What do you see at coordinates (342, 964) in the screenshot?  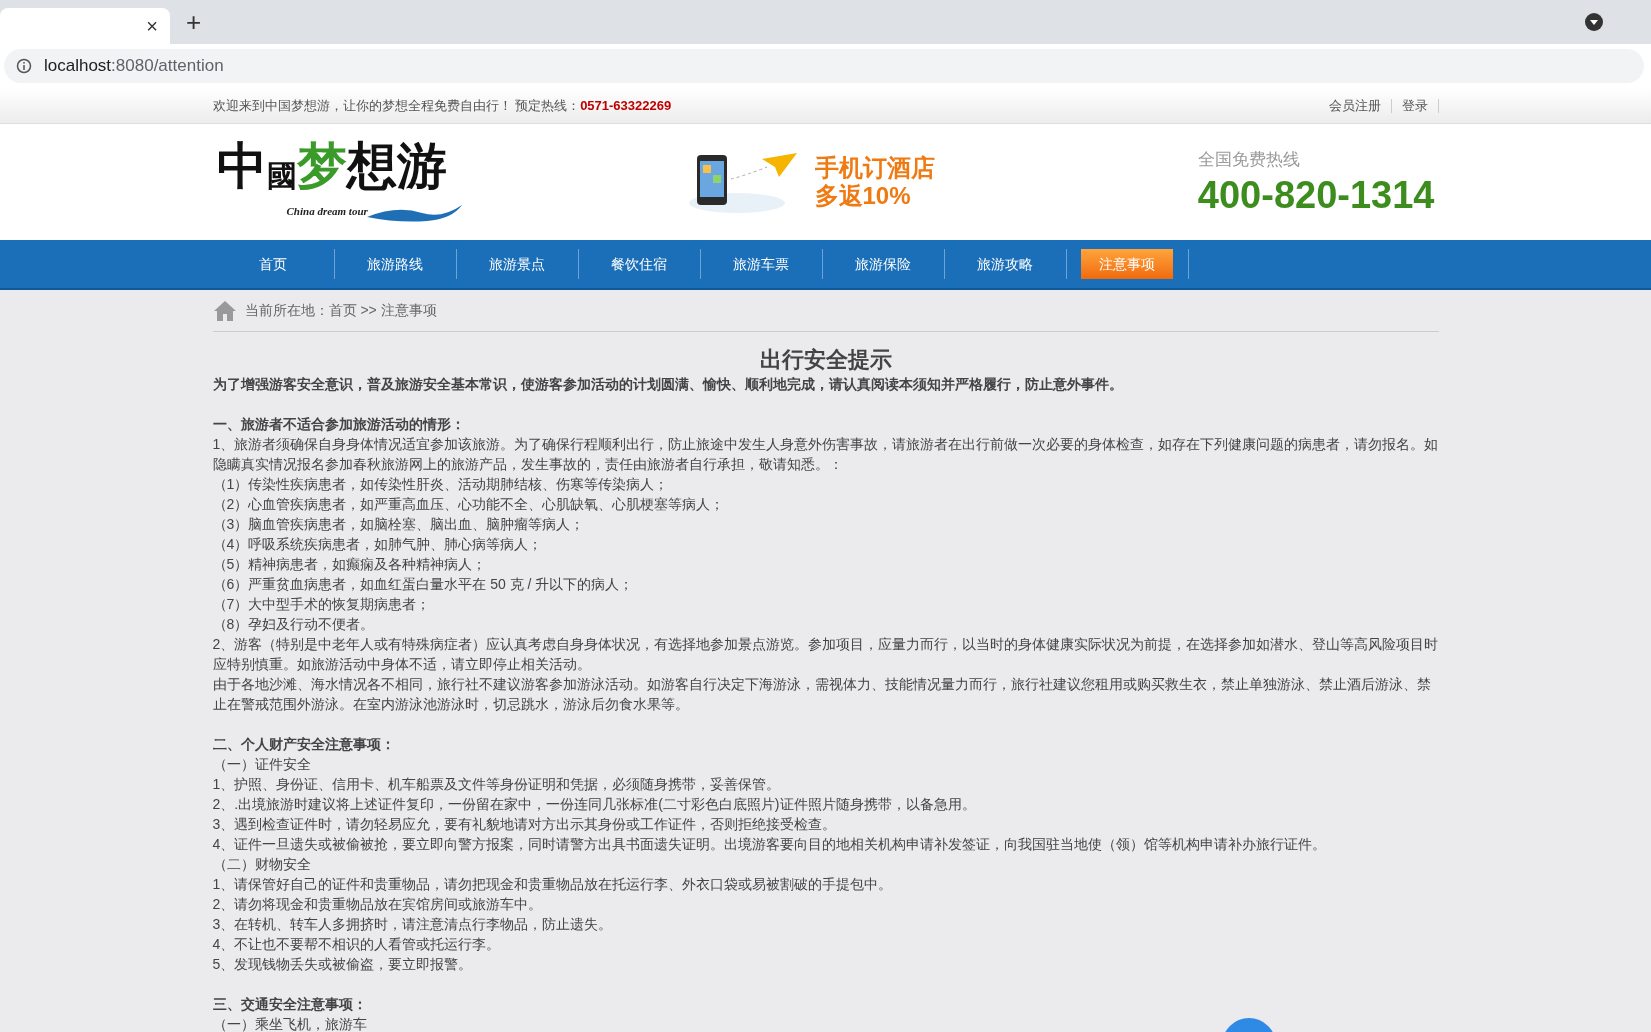 I see `body-text: 5、发现钱物丢失或被偷盗，要立即报警。` at bounding box center [342, 964].